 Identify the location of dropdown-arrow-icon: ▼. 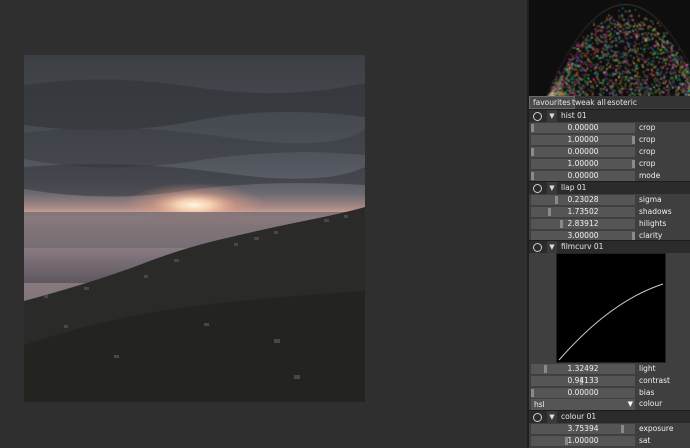
(630, 404).